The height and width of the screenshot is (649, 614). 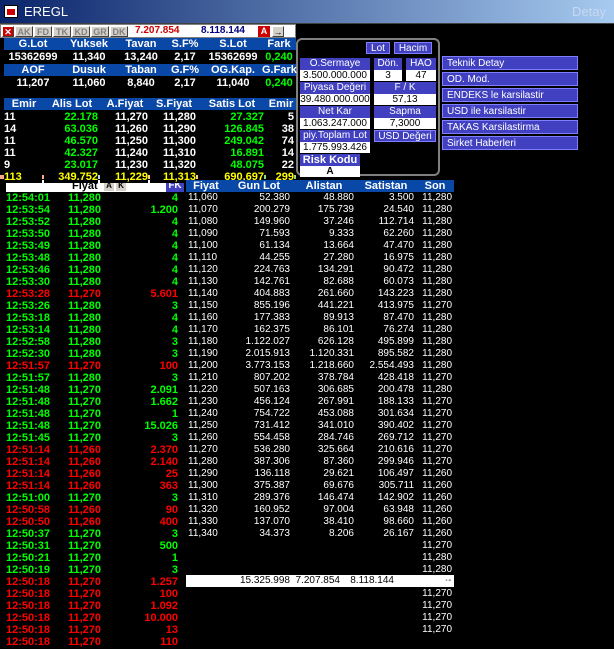 What do you see at coordinates (95, 462) in the screenshot?
I see `trade-row: 12:51:14 11,260 2.140` at bounding box center [95, 462].